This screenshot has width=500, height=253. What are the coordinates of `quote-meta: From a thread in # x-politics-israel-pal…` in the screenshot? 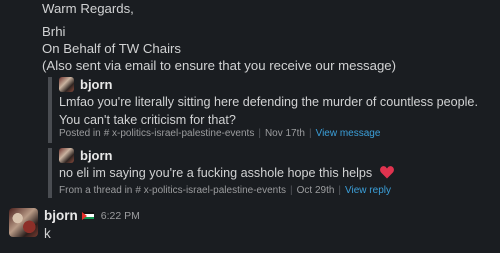 It's located at (225, 190).